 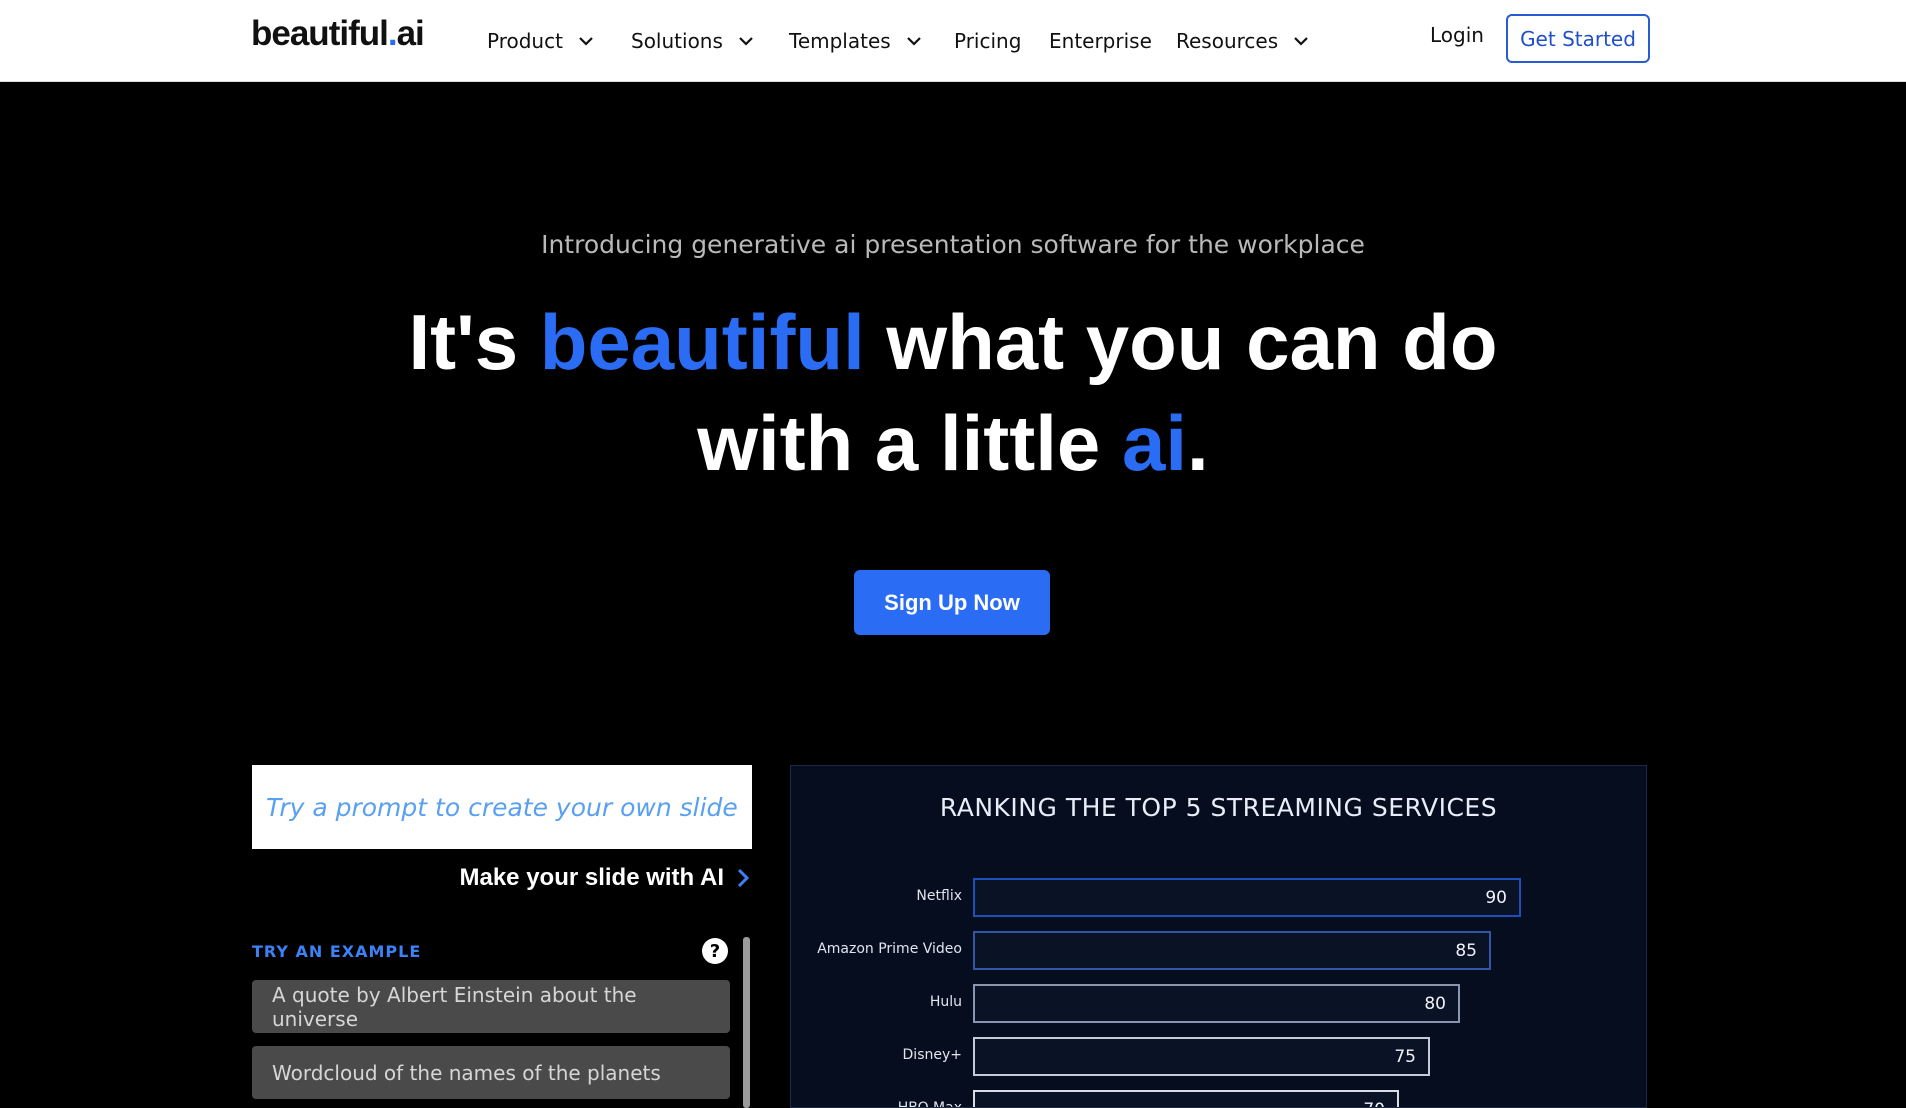 I want to click on example-prompt: Wordcloud of the names of the planets, so click(x=491, y=1072).